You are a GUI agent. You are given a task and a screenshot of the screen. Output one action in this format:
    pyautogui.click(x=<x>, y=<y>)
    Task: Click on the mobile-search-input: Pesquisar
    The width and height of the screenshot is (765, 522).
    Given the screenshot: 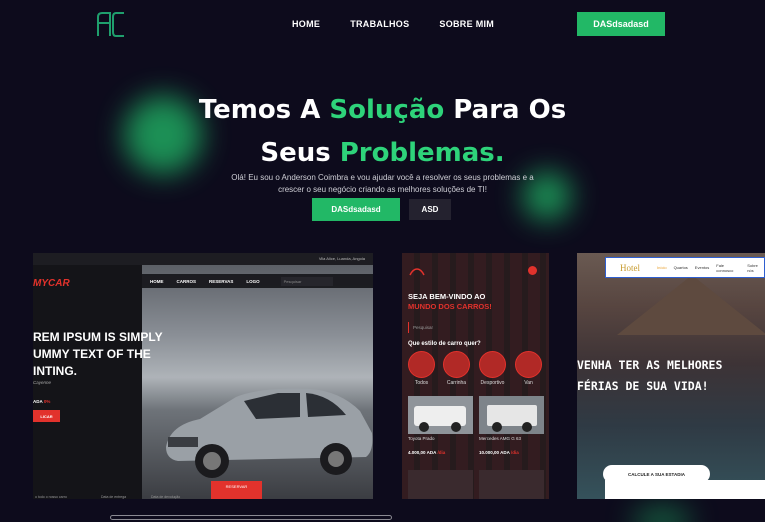 What is the action you would take?
    pyautogui.click(x=471, y=327)
    